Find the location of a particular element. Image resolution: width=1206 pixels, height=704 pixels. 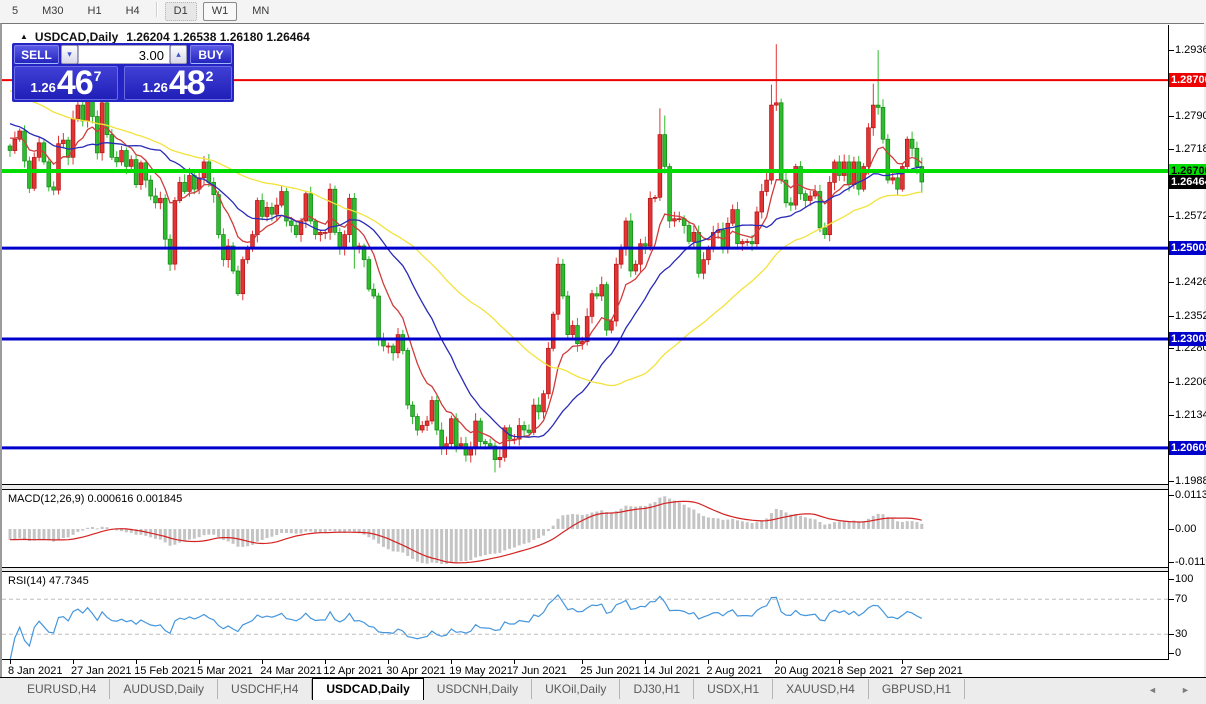

price-badge: 1.23003 is located at coordinates (1187, 339).